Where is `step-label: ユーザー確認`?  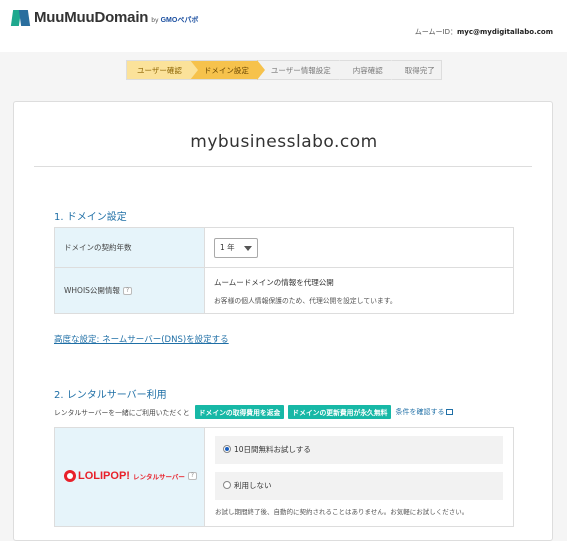
step-label: ユーザー確認 is located at coordinates (159, 70).